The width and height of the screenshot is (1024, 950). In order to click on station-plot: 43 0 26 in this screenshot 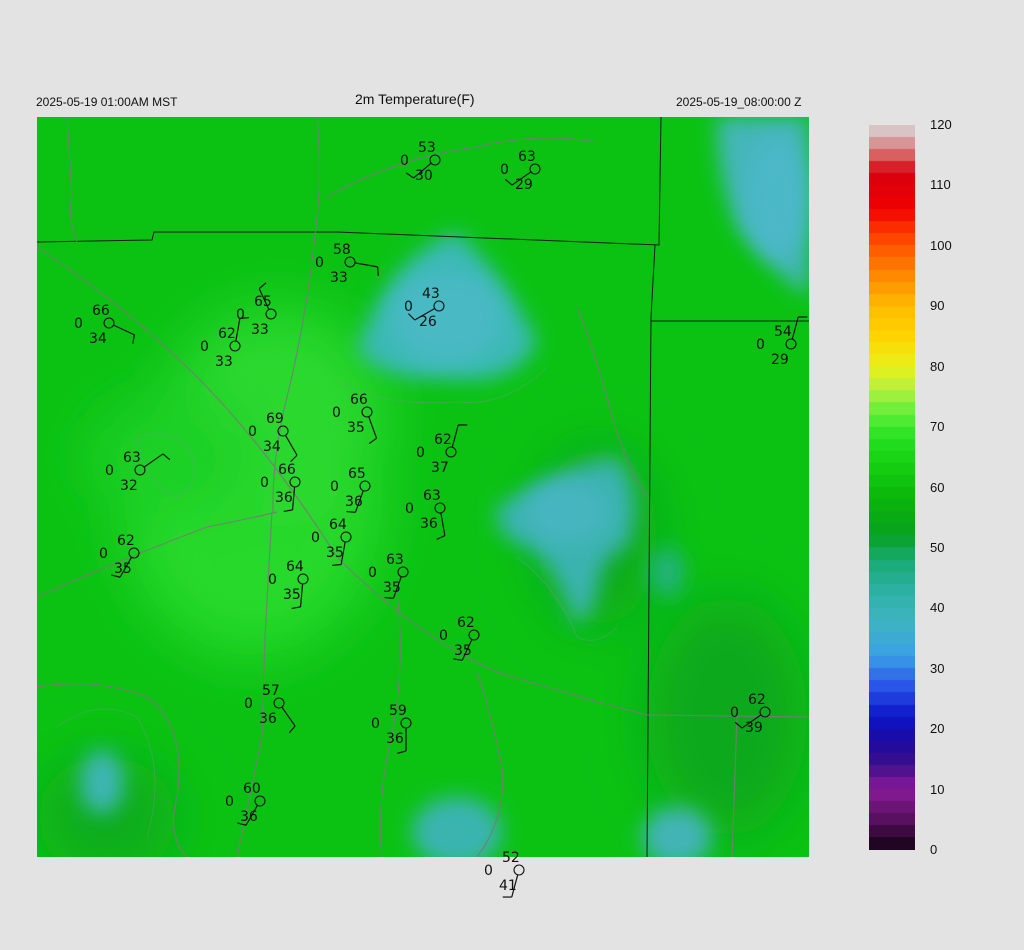, I will do `click(424, 308)`.